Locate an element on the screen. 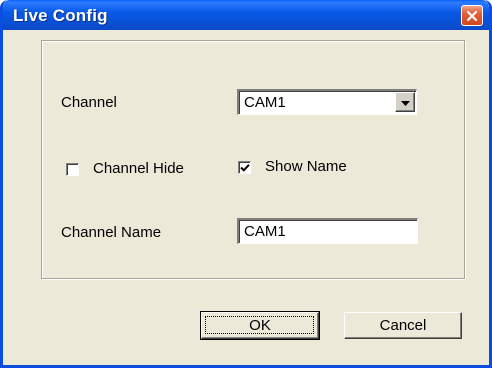 The image size is (492, 368). close-button is located at coordinates (472, 15).